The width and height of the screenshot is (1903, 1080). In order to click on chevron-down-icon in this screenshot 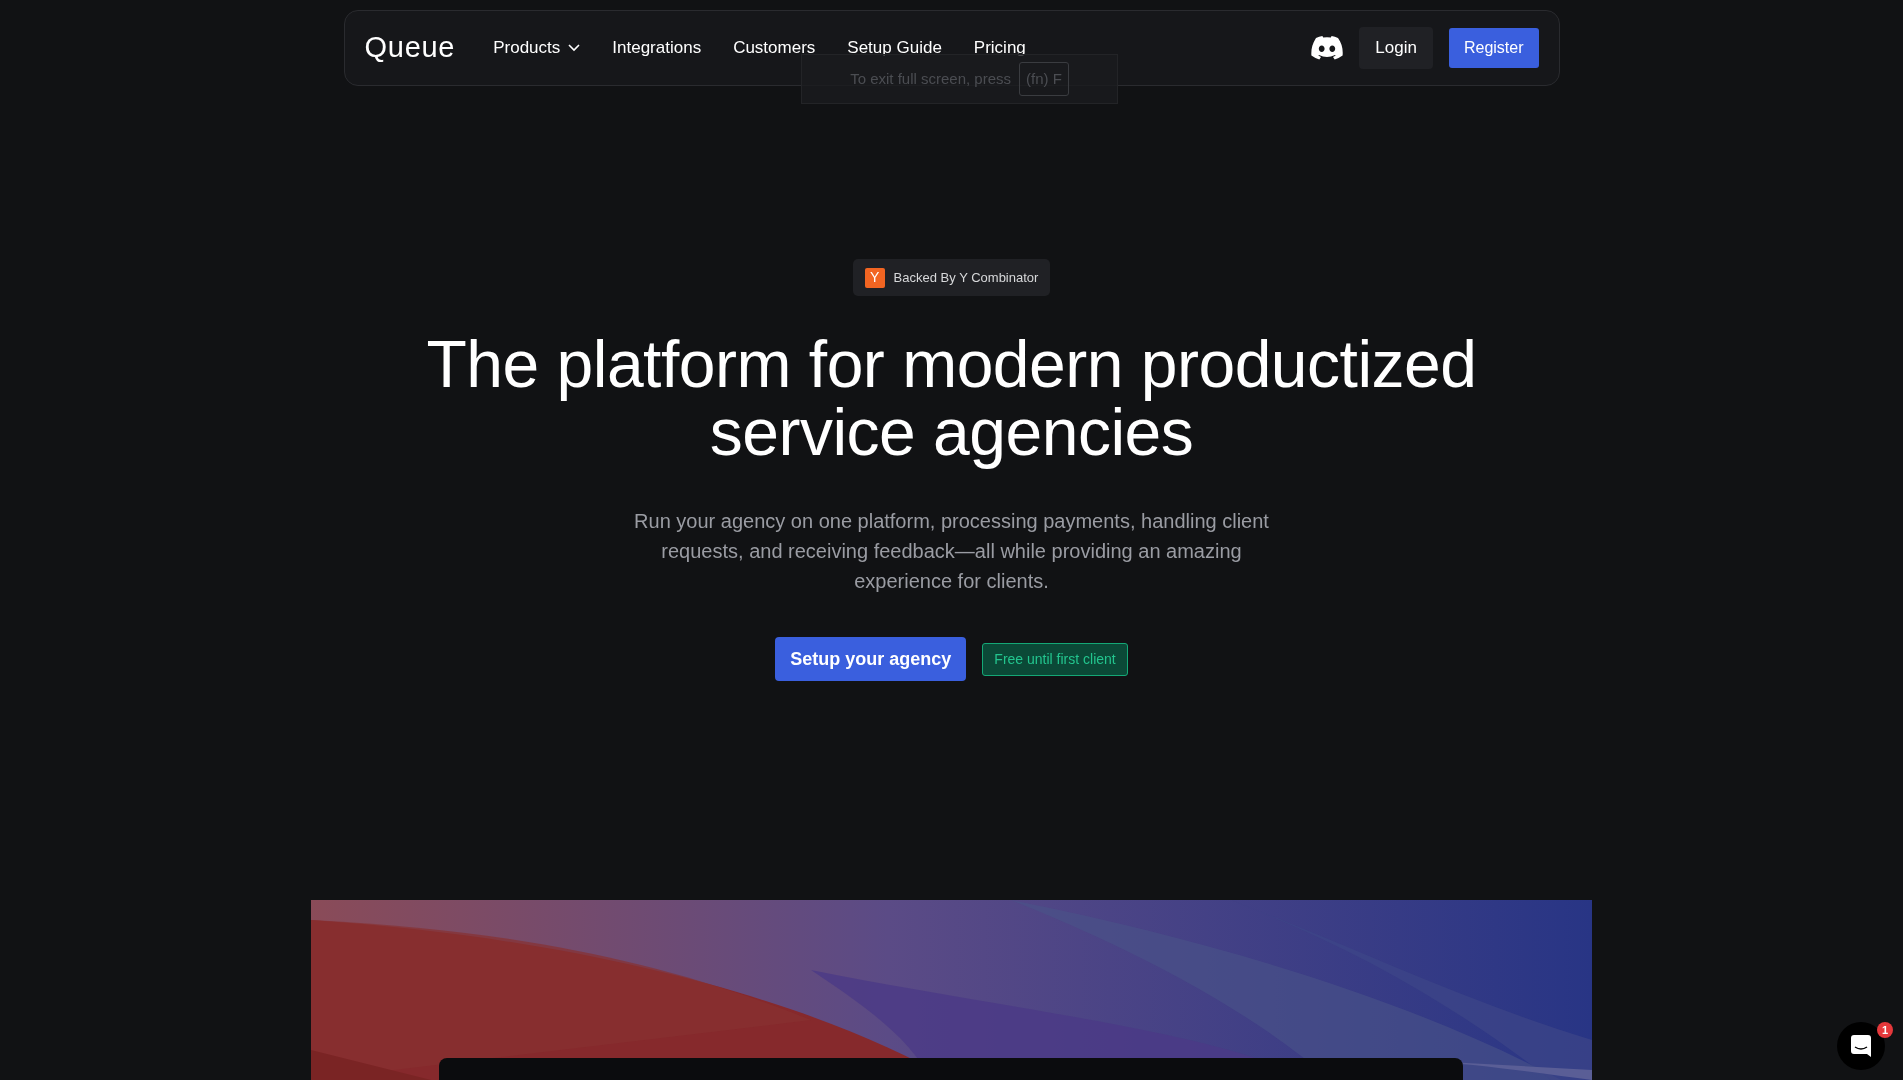, I will do `click(574, 48)`.